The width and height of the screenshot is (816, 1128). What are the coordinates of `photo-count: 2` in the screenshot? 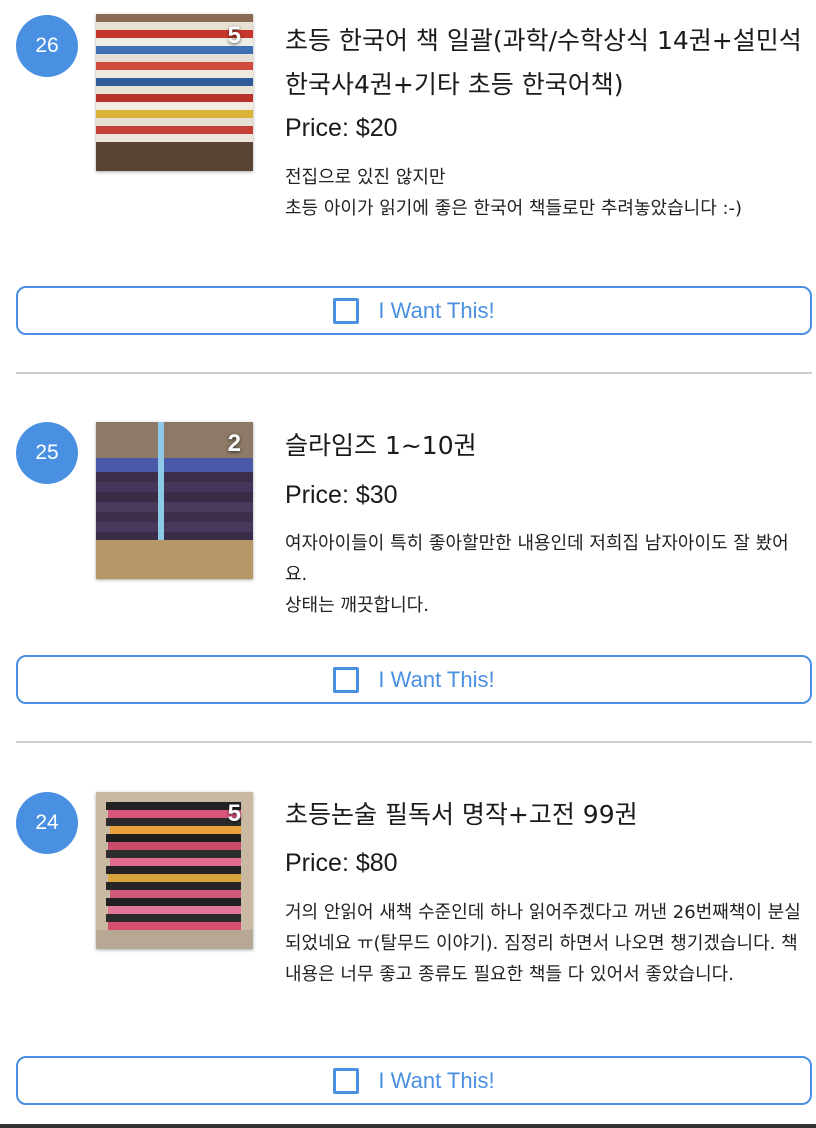 It's located at (234, 443).